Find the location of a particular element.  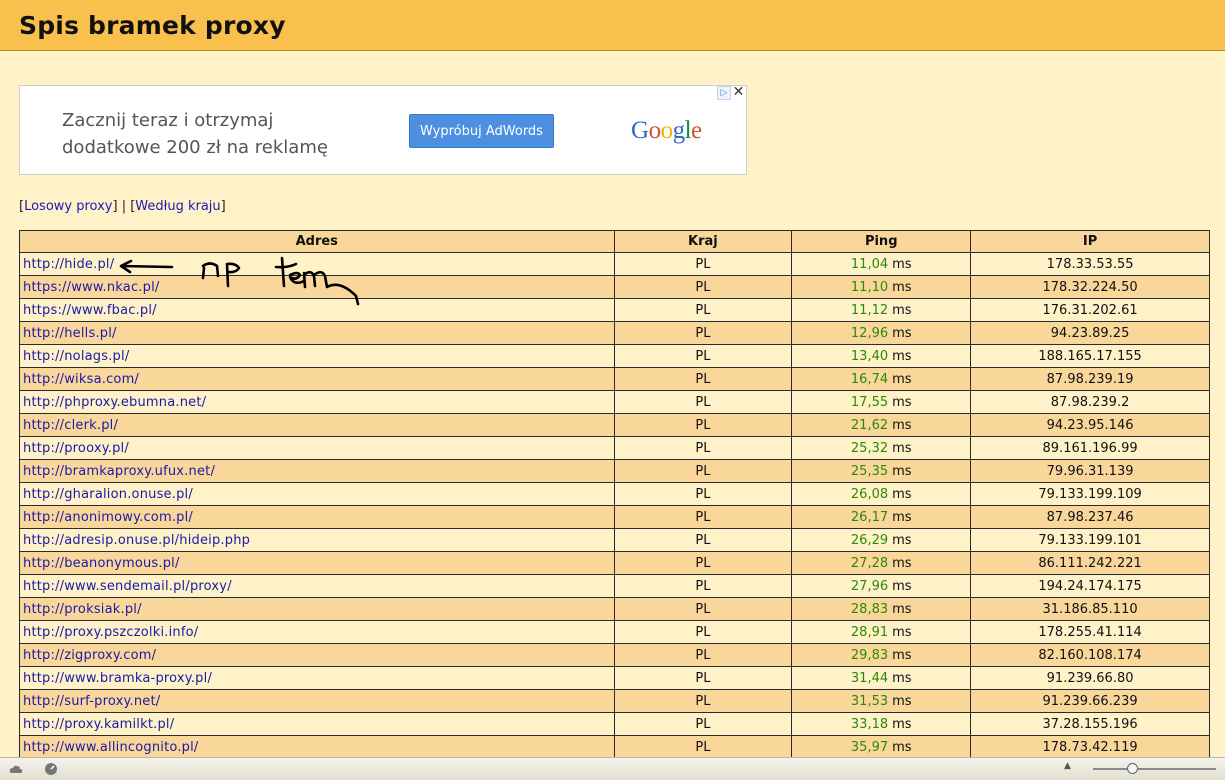

ip-cell: 87.98.239.19 is located at coordinates (1090, 379).